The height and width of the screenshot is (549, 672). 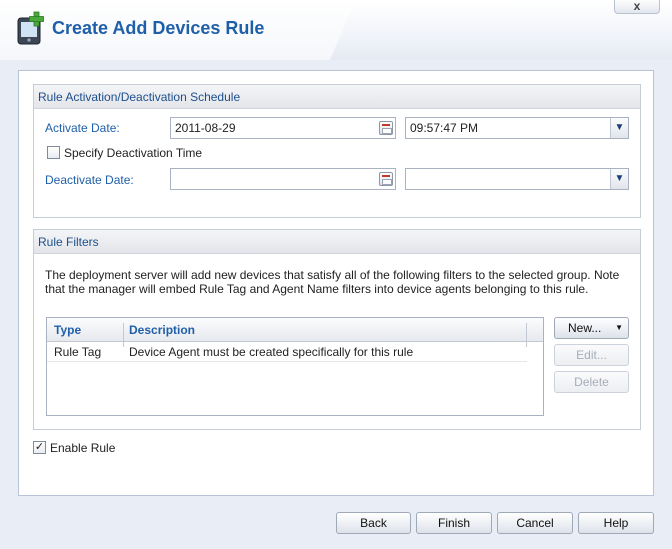 What do you see at coordinates (517, 128) in the screenshot?
I see `activate-time-select: 09:57:47 PM ▼` at bounding box center [517, 128].